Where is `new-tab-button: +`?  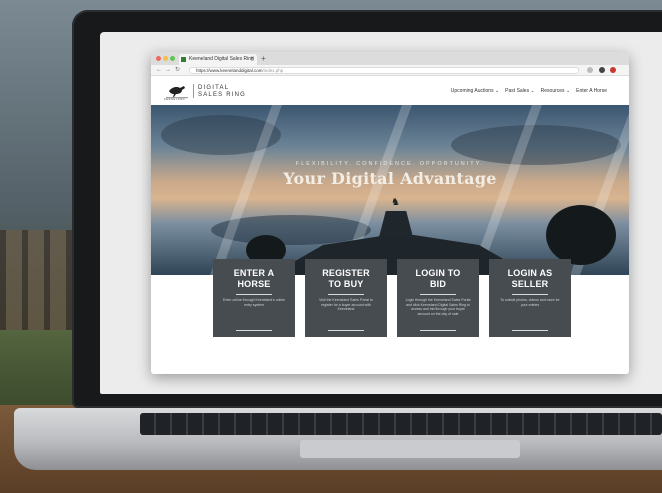
new-tab-button: + is located at coordinates (263, 58).